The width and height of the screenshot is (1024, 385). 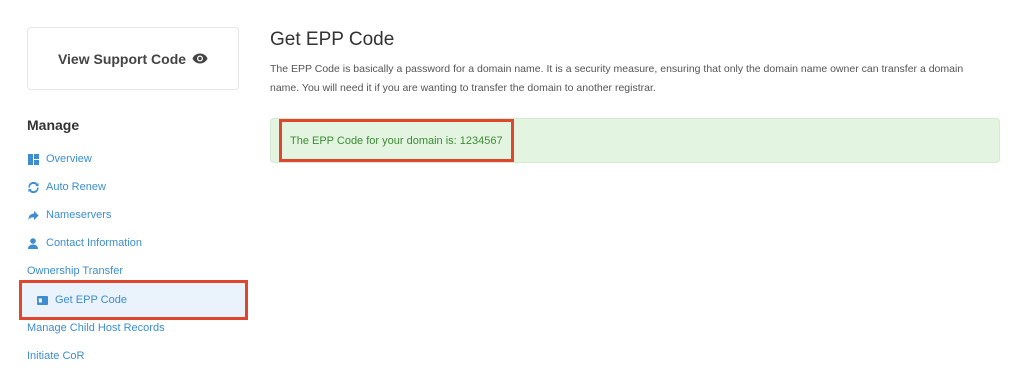 I want to click on sidebar-item-contact-information: Contact Information, so click(x=84, y=243).